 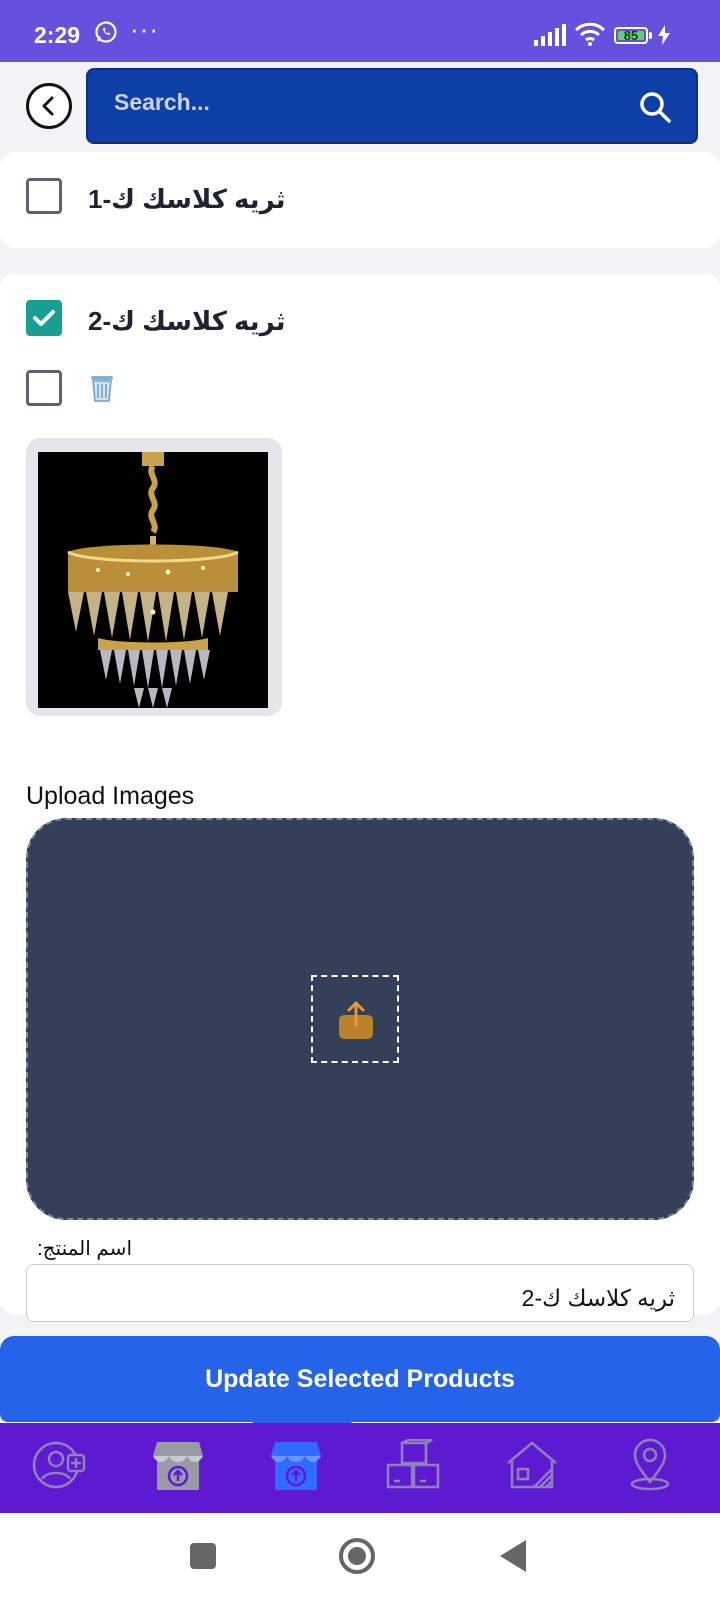 What do you see at coordinates (102, 390) in the screenshot?
I see `trash-icon` at bounding box center [102, 390].